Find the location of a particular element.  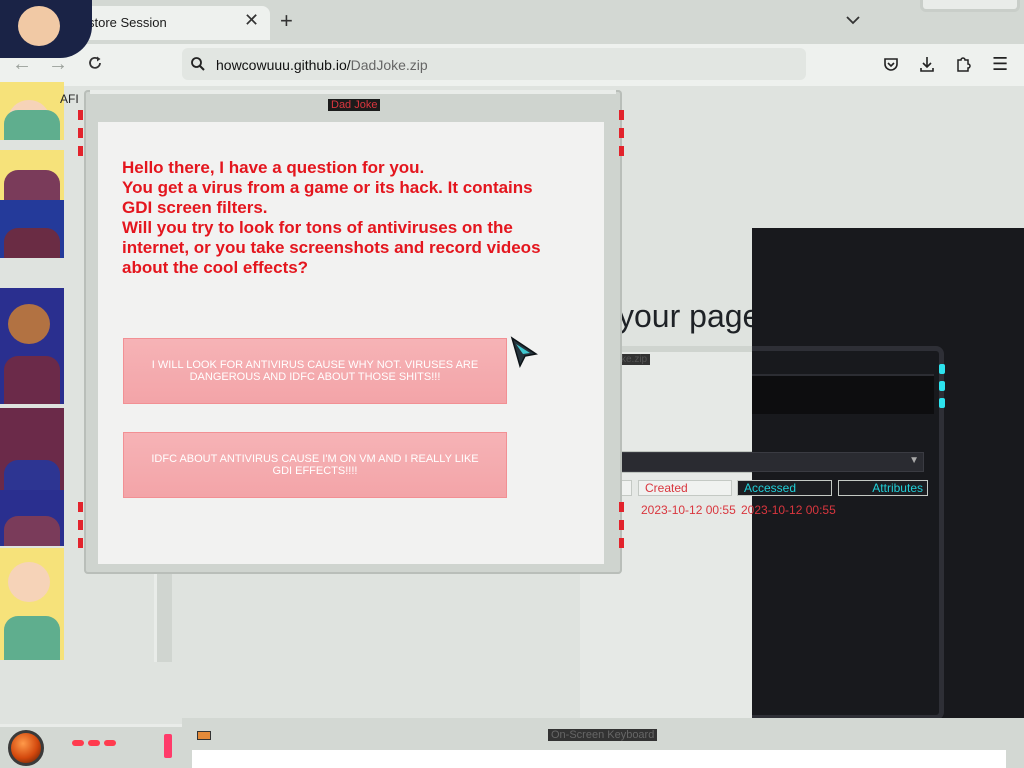

cursor-icon is located at coordinates (524, 355).